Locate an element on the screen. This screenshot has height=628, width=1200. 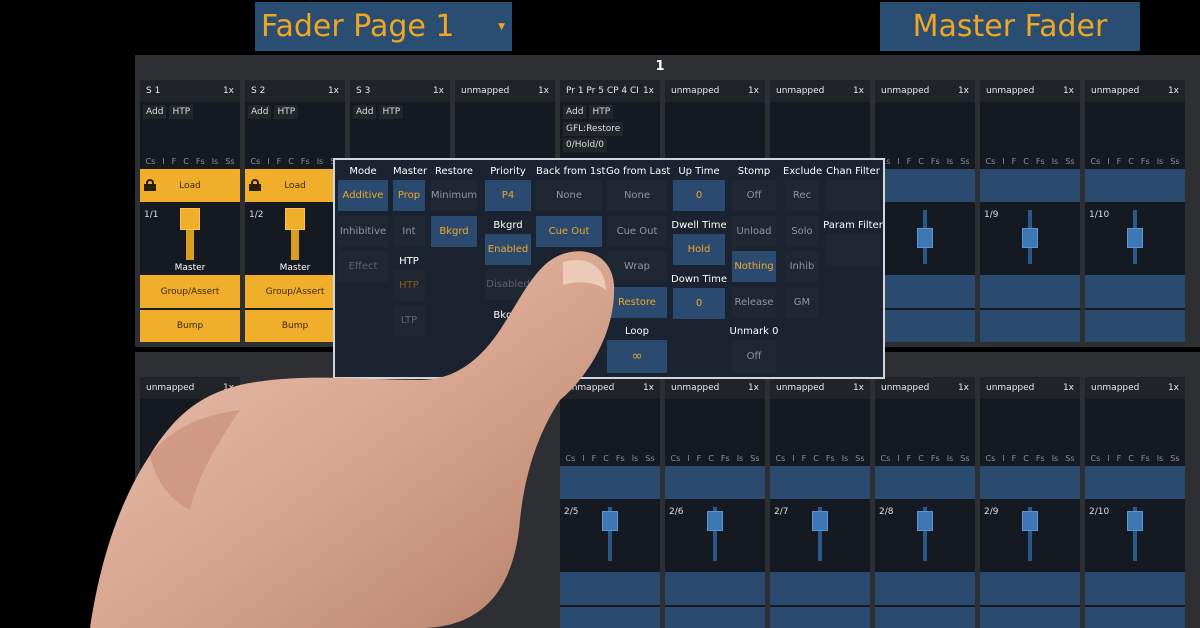
stomp-off-option: Off is located at coordinates (754, 195).